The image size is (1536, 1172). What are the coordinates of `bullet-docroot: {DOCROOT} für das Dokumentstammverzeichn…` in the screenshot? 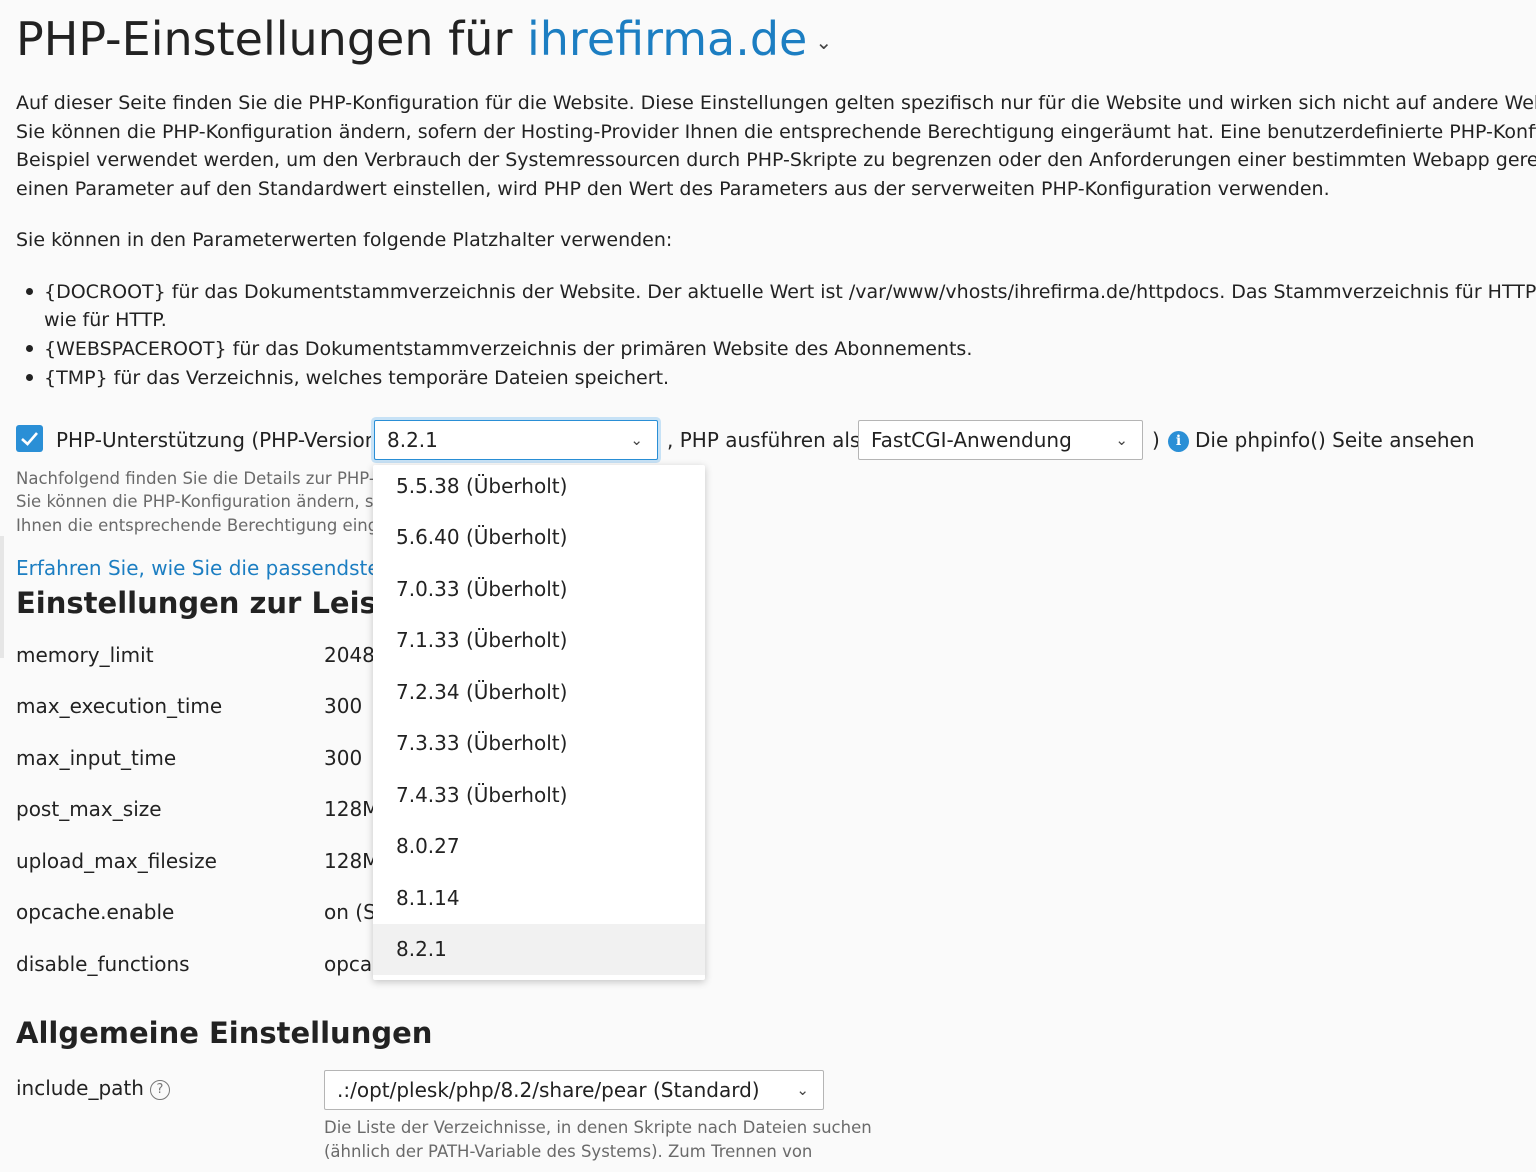 It's located at (781, 292).